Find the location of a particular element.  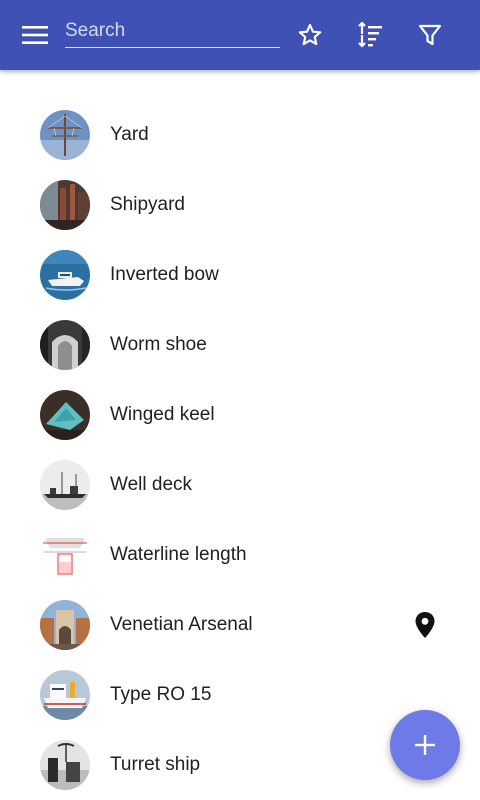

list-item-worm-shoe: Worm shoe is located at coordinates (240, 345).